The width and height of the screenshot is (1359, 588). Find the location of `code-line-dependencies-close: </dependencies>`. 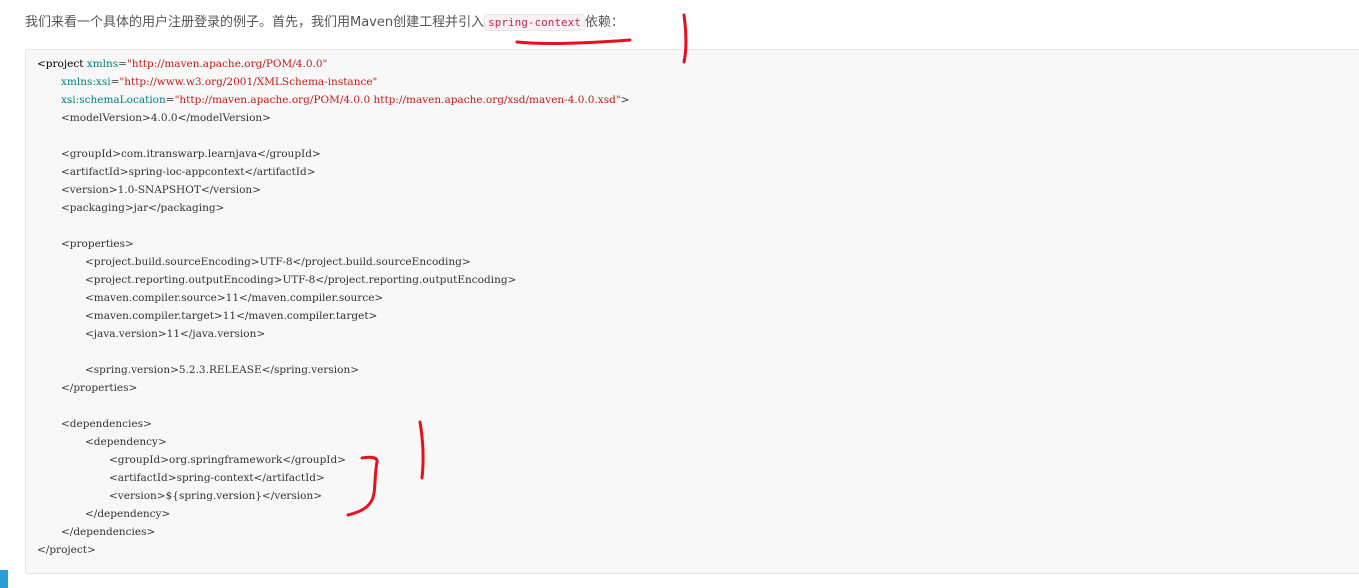

code-line-dependencies-close: </dependencies> is located at coordinates (108, 532).